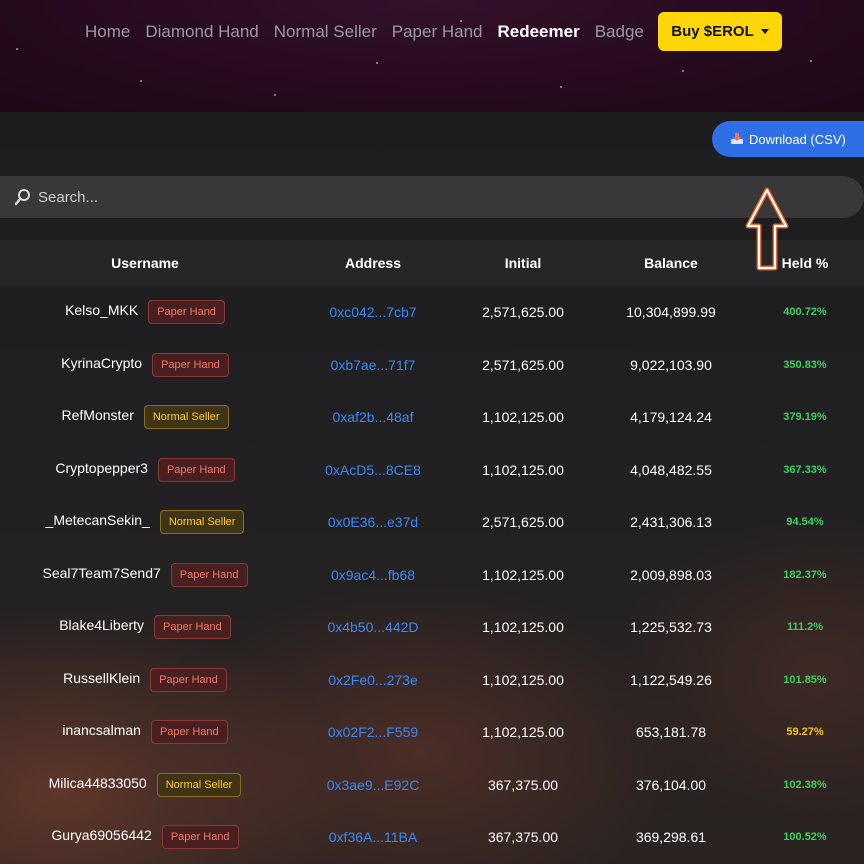  I want to click on address-link: 0xb7ae...71f7, so click(373, 365).